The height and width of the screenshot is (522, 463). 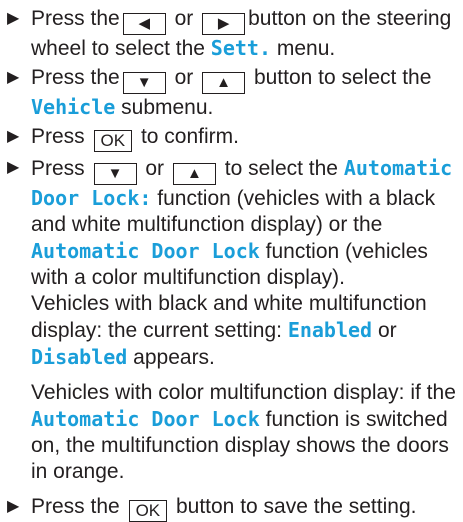 I want to click on step-text: button to select the, so click(x=342, y=77).